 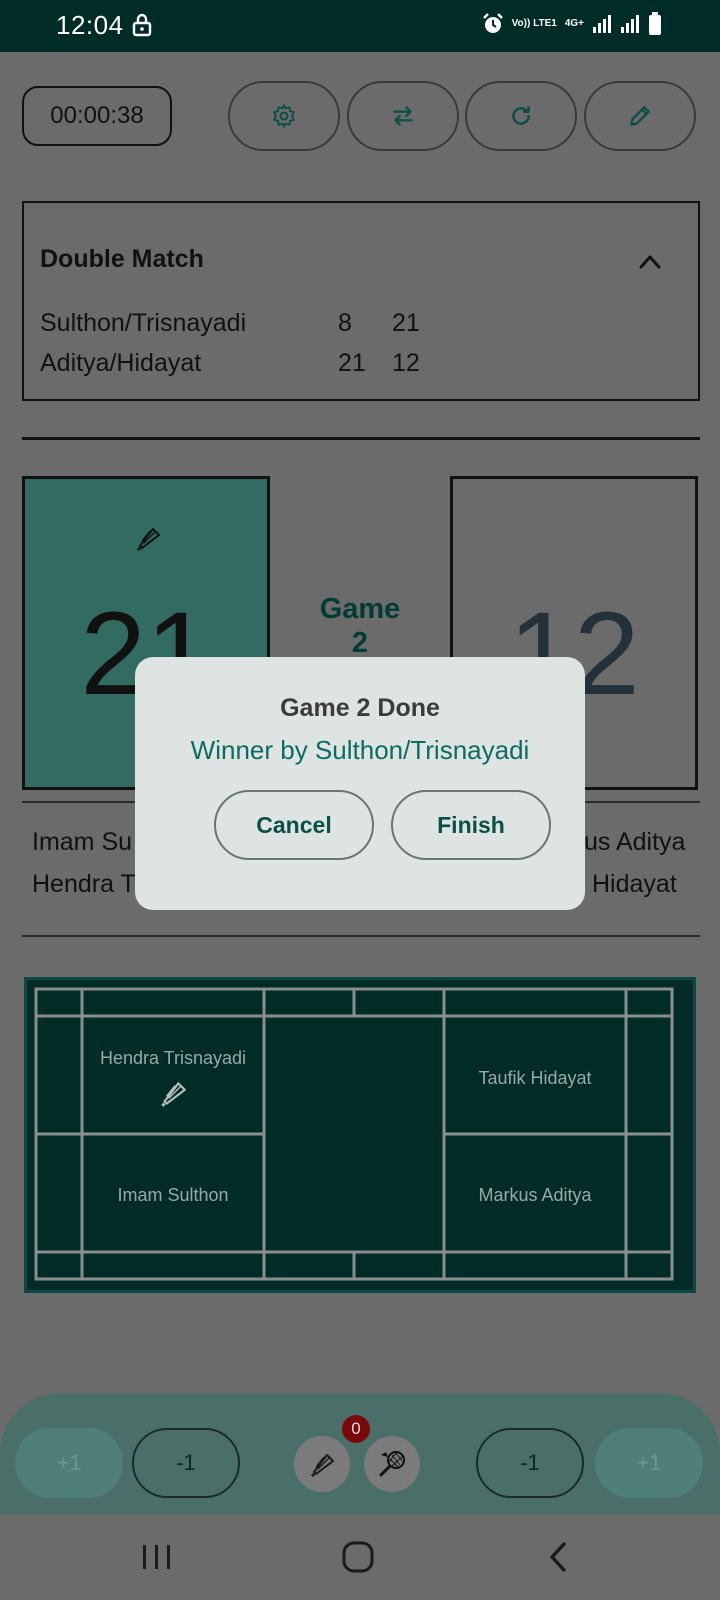 I want to click on court-player-right-top: Taufik Hidayat, so click(x=535, y=1078).